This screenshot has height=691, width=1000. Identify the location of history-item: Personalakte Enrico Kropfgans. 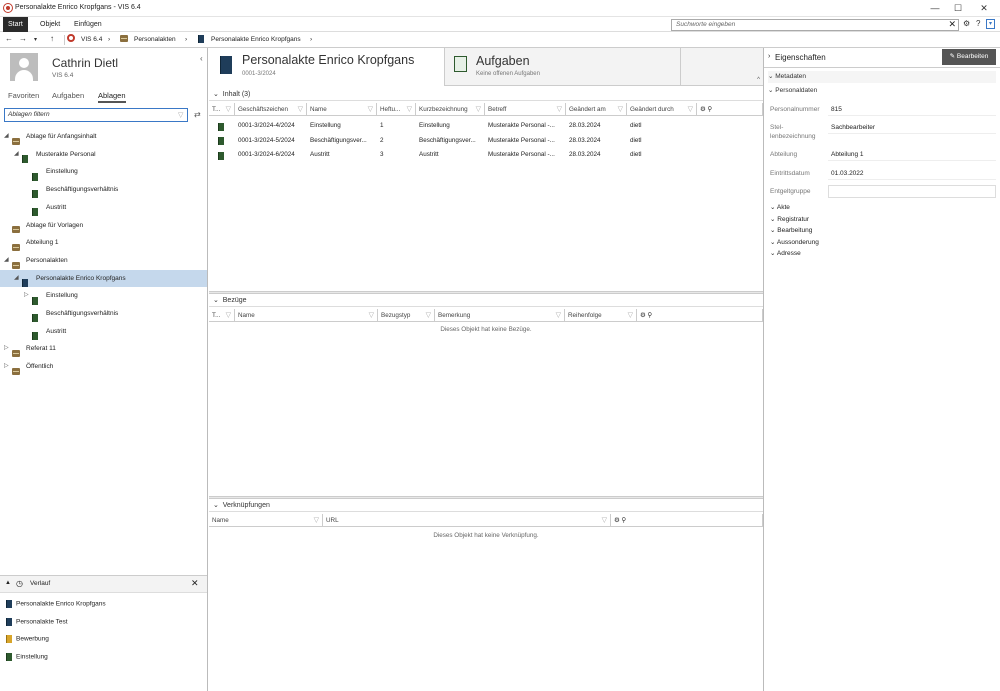
(56, 604).